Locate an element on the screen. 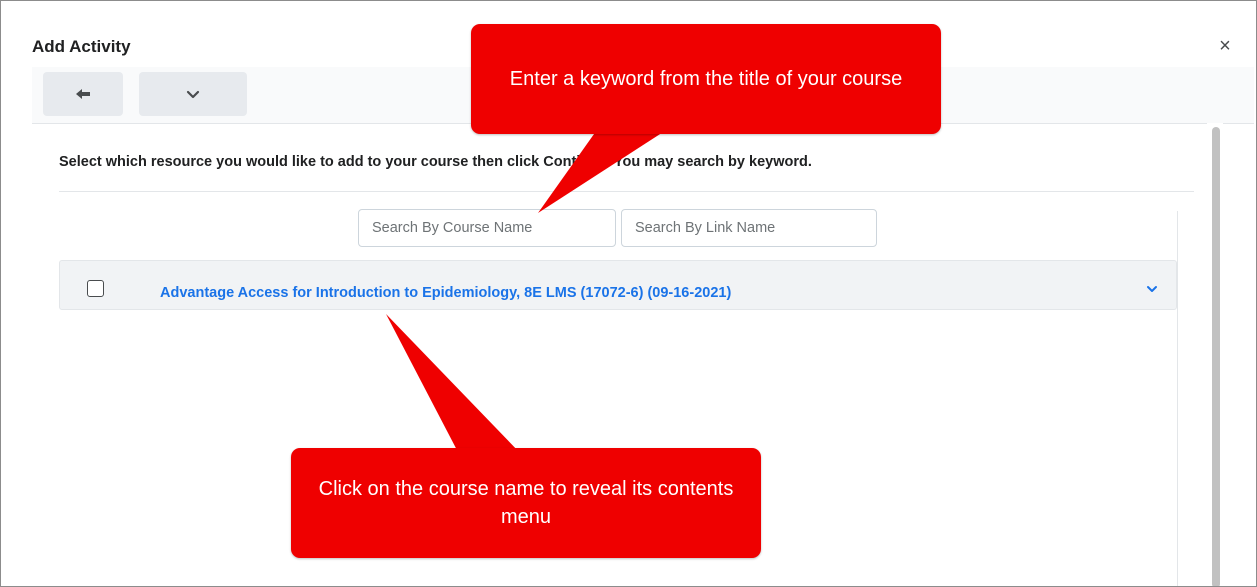 Image resolution: width=1257 pixels, height=587 pixels. bottom-callout-pointer is located at coordinates (453, 384).